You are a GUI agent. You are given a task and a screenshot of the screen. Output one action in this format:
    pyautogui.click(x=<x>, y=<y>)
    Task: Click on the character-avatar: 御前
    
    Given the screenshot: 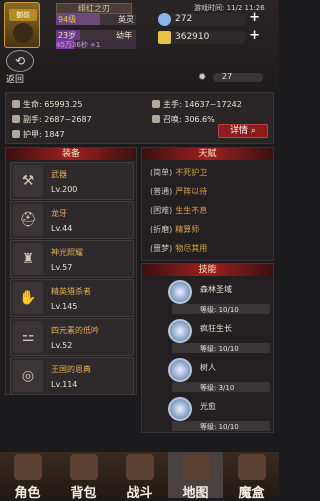 What is the action you would take?
    pyautogui.click(x=22, y=25)
    